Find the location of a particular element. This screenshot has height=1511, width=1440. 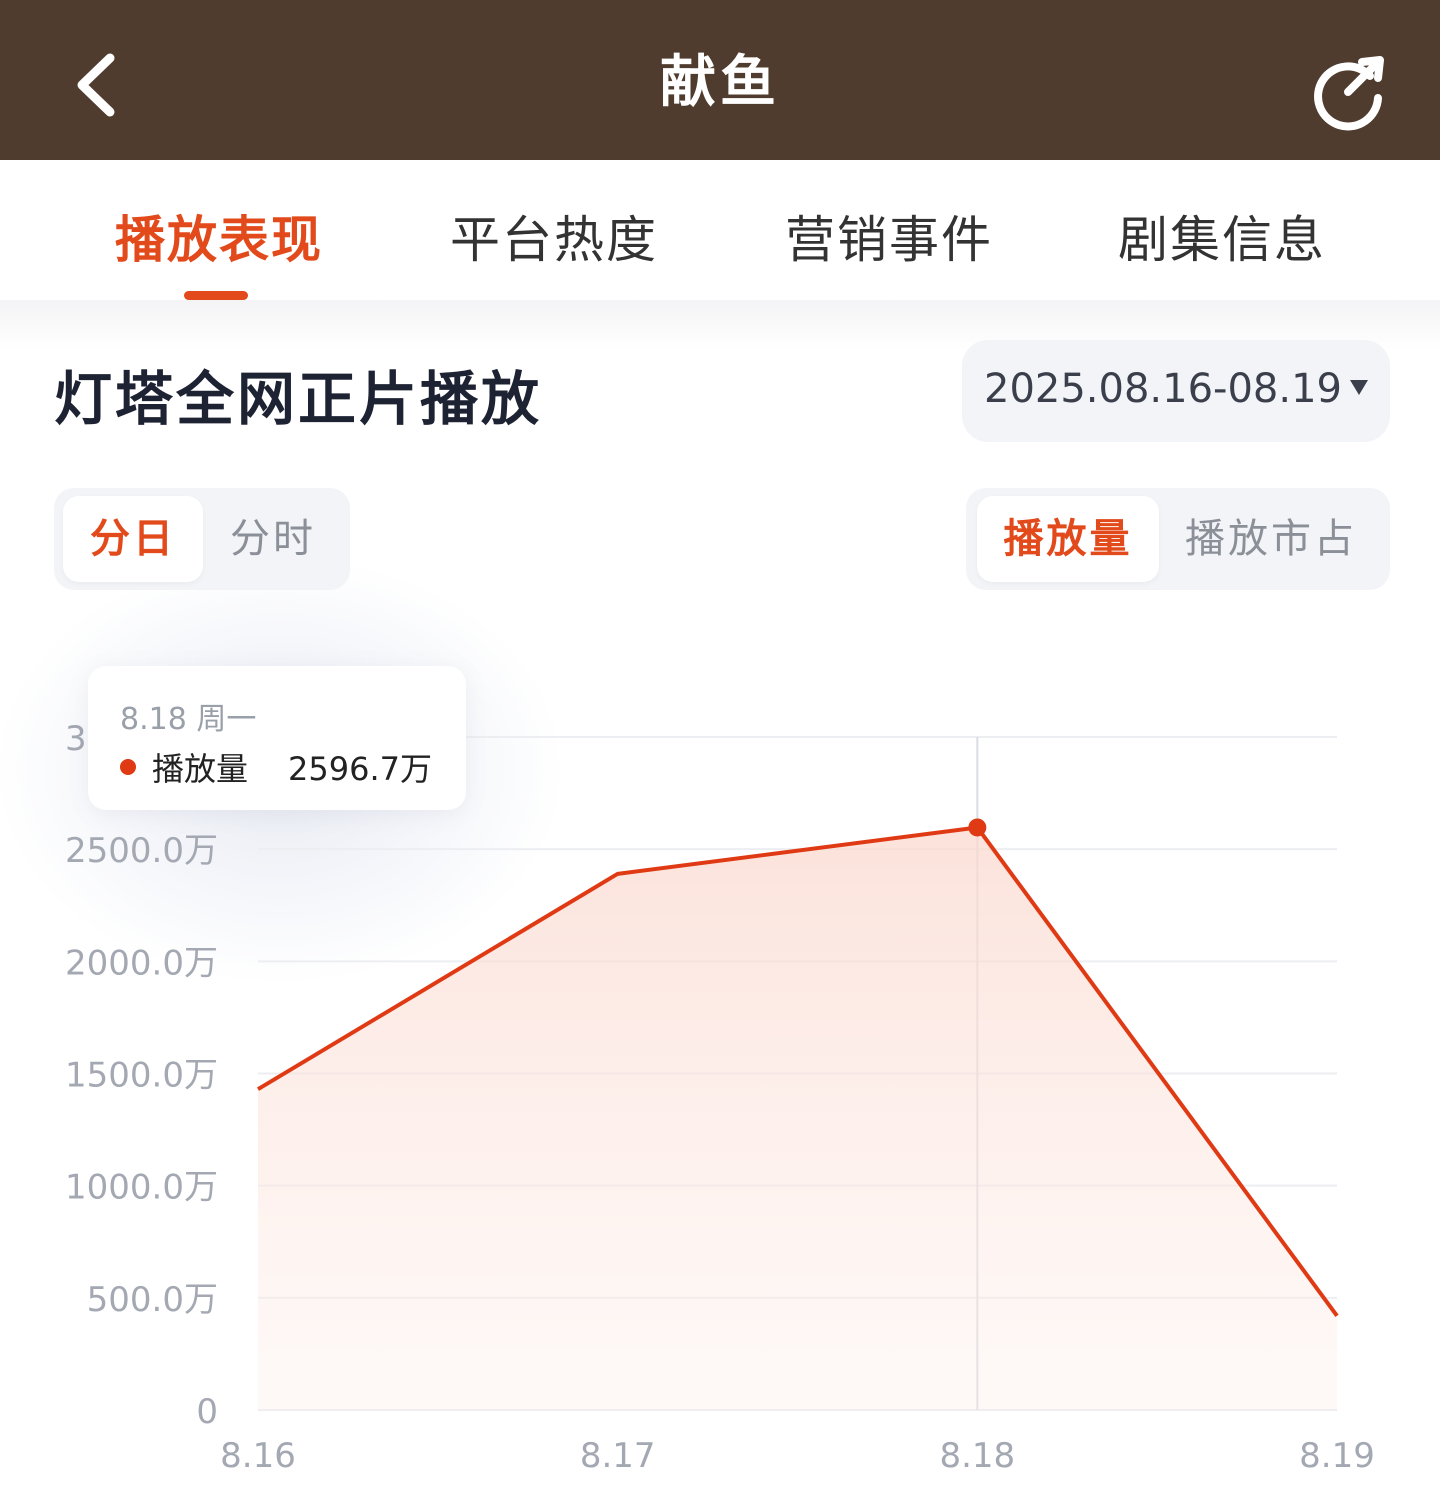

tooltip-date: 8.18 周一 is located at coordinates (188, 719).